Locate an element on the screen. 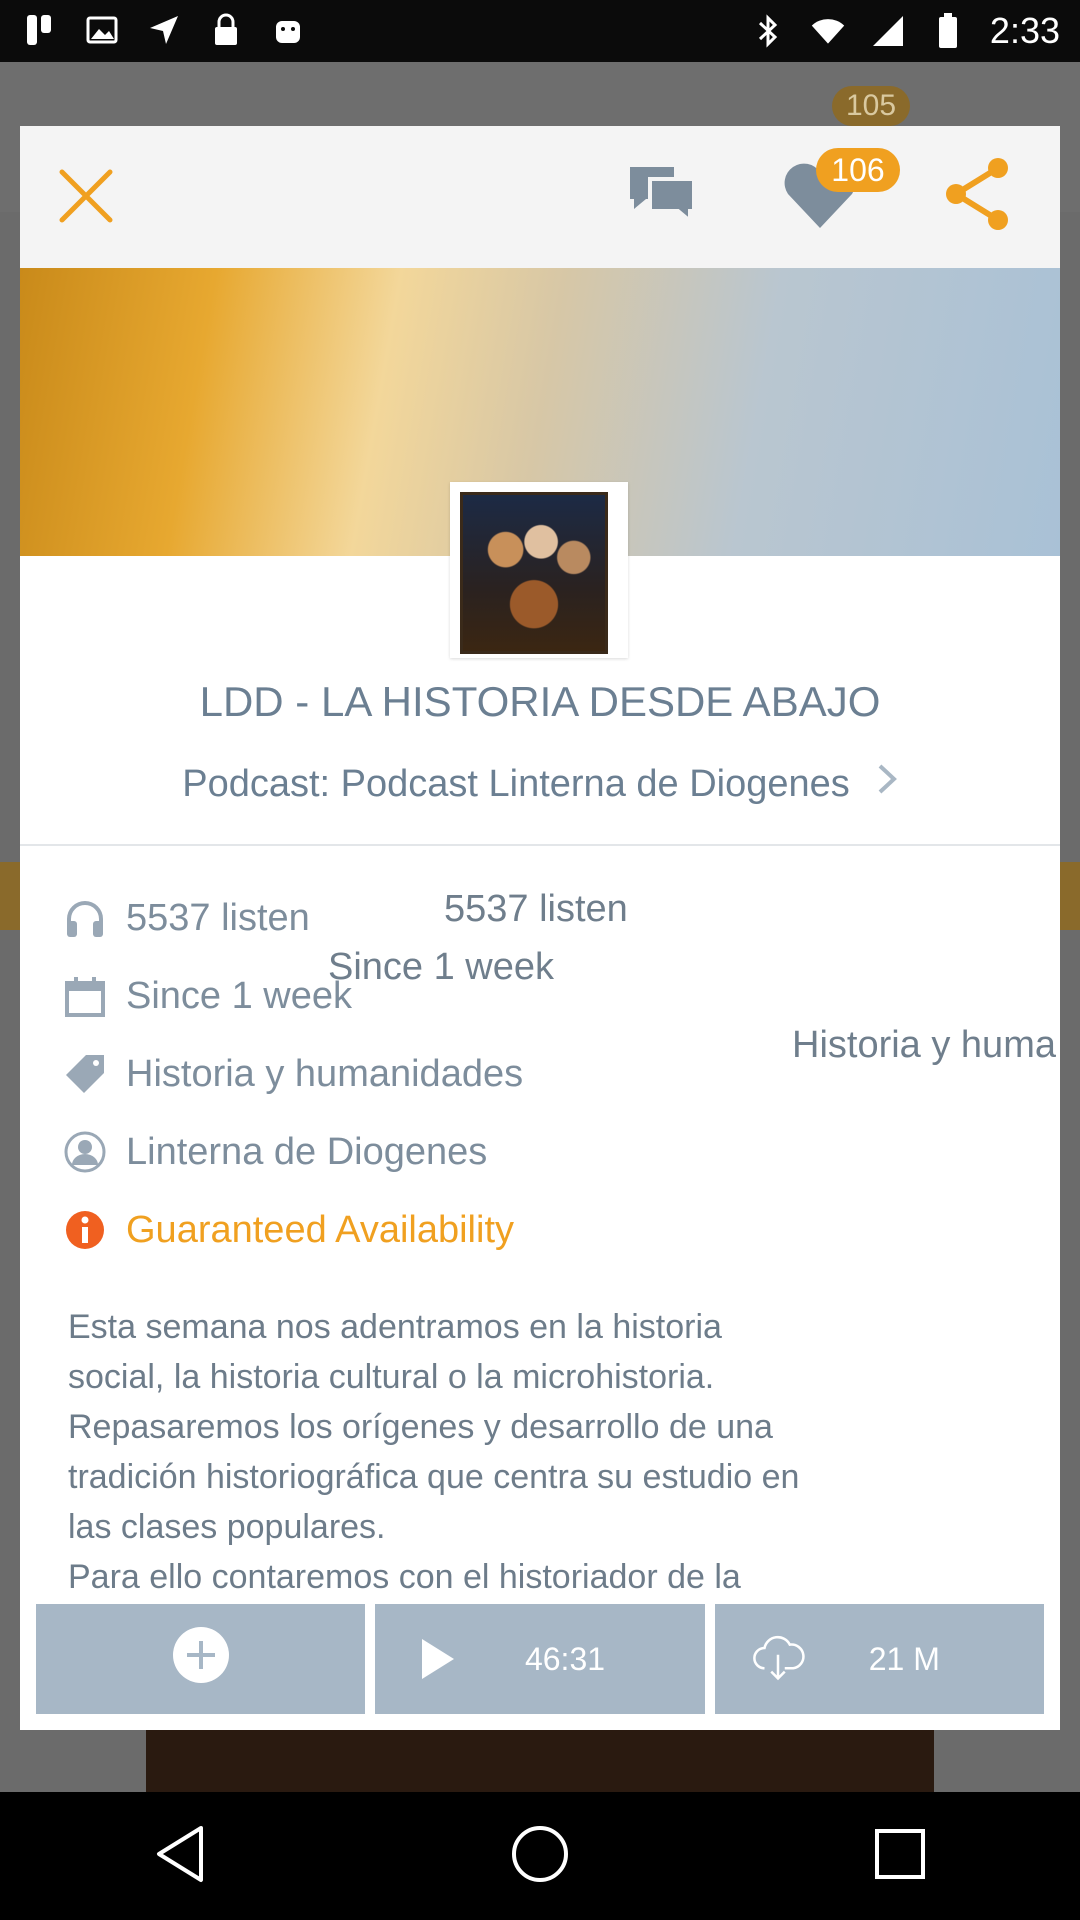  dialog-header is located at coordinates (540, 197).